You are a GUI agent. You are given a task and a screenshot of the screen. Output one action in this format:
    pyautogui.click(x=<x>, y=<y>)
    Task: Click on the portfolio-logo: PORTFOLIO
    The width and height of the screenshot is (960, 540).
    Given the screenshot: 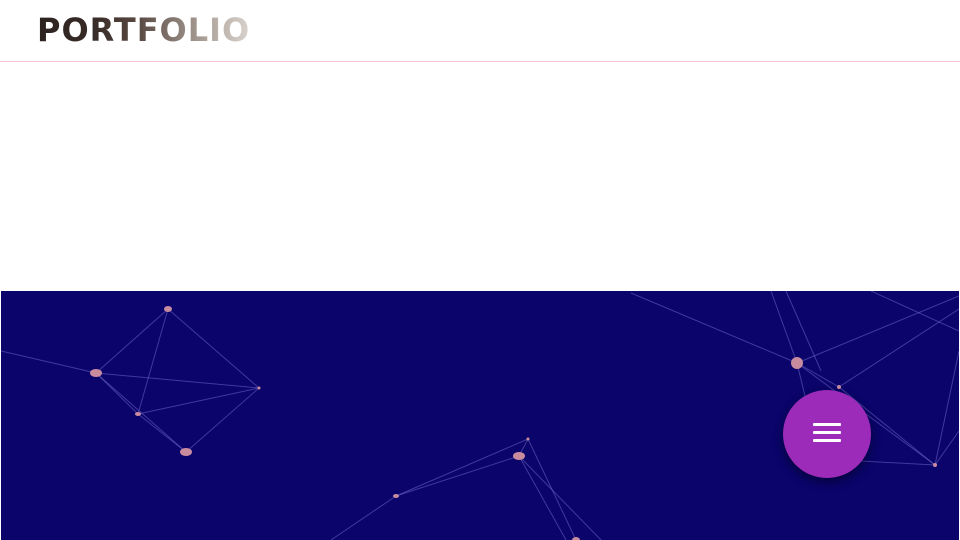 What is the action you would take?
    pyautogui.click(x=143, y=30)
    